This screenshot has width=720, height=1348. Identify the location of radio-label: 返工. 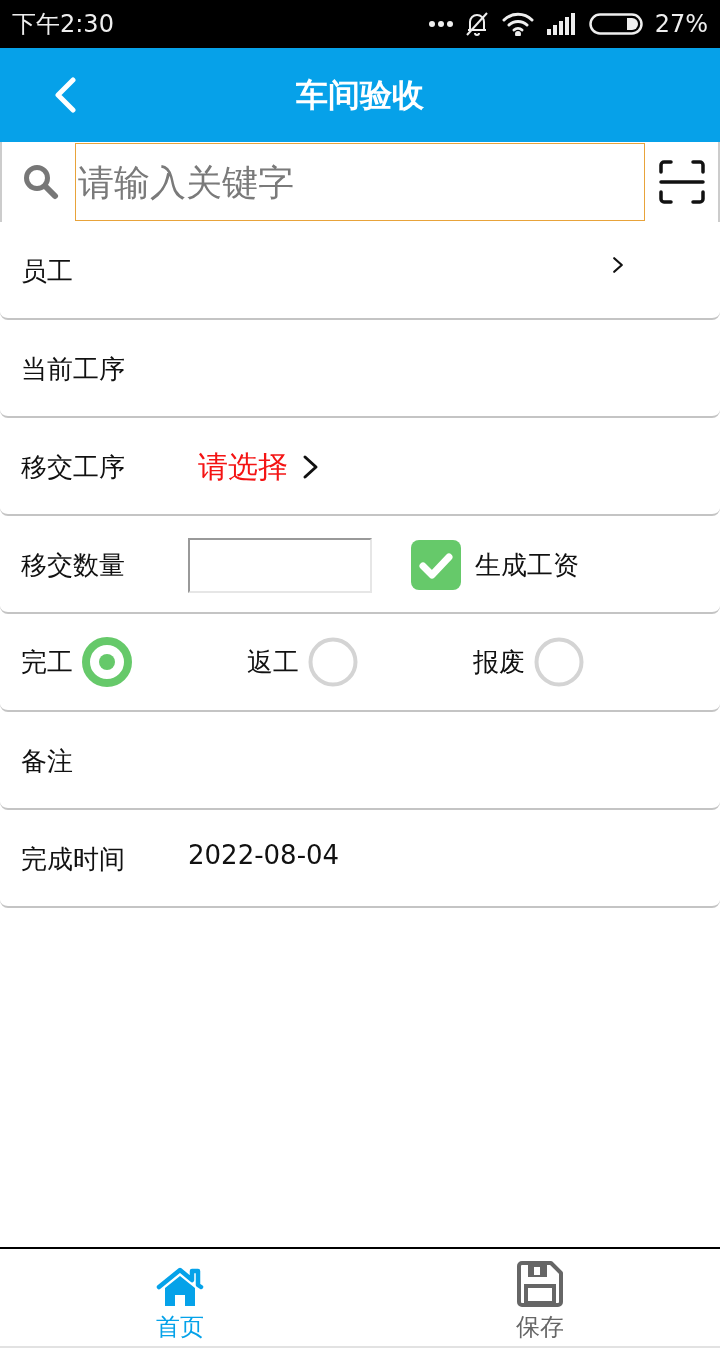
(273, 662).